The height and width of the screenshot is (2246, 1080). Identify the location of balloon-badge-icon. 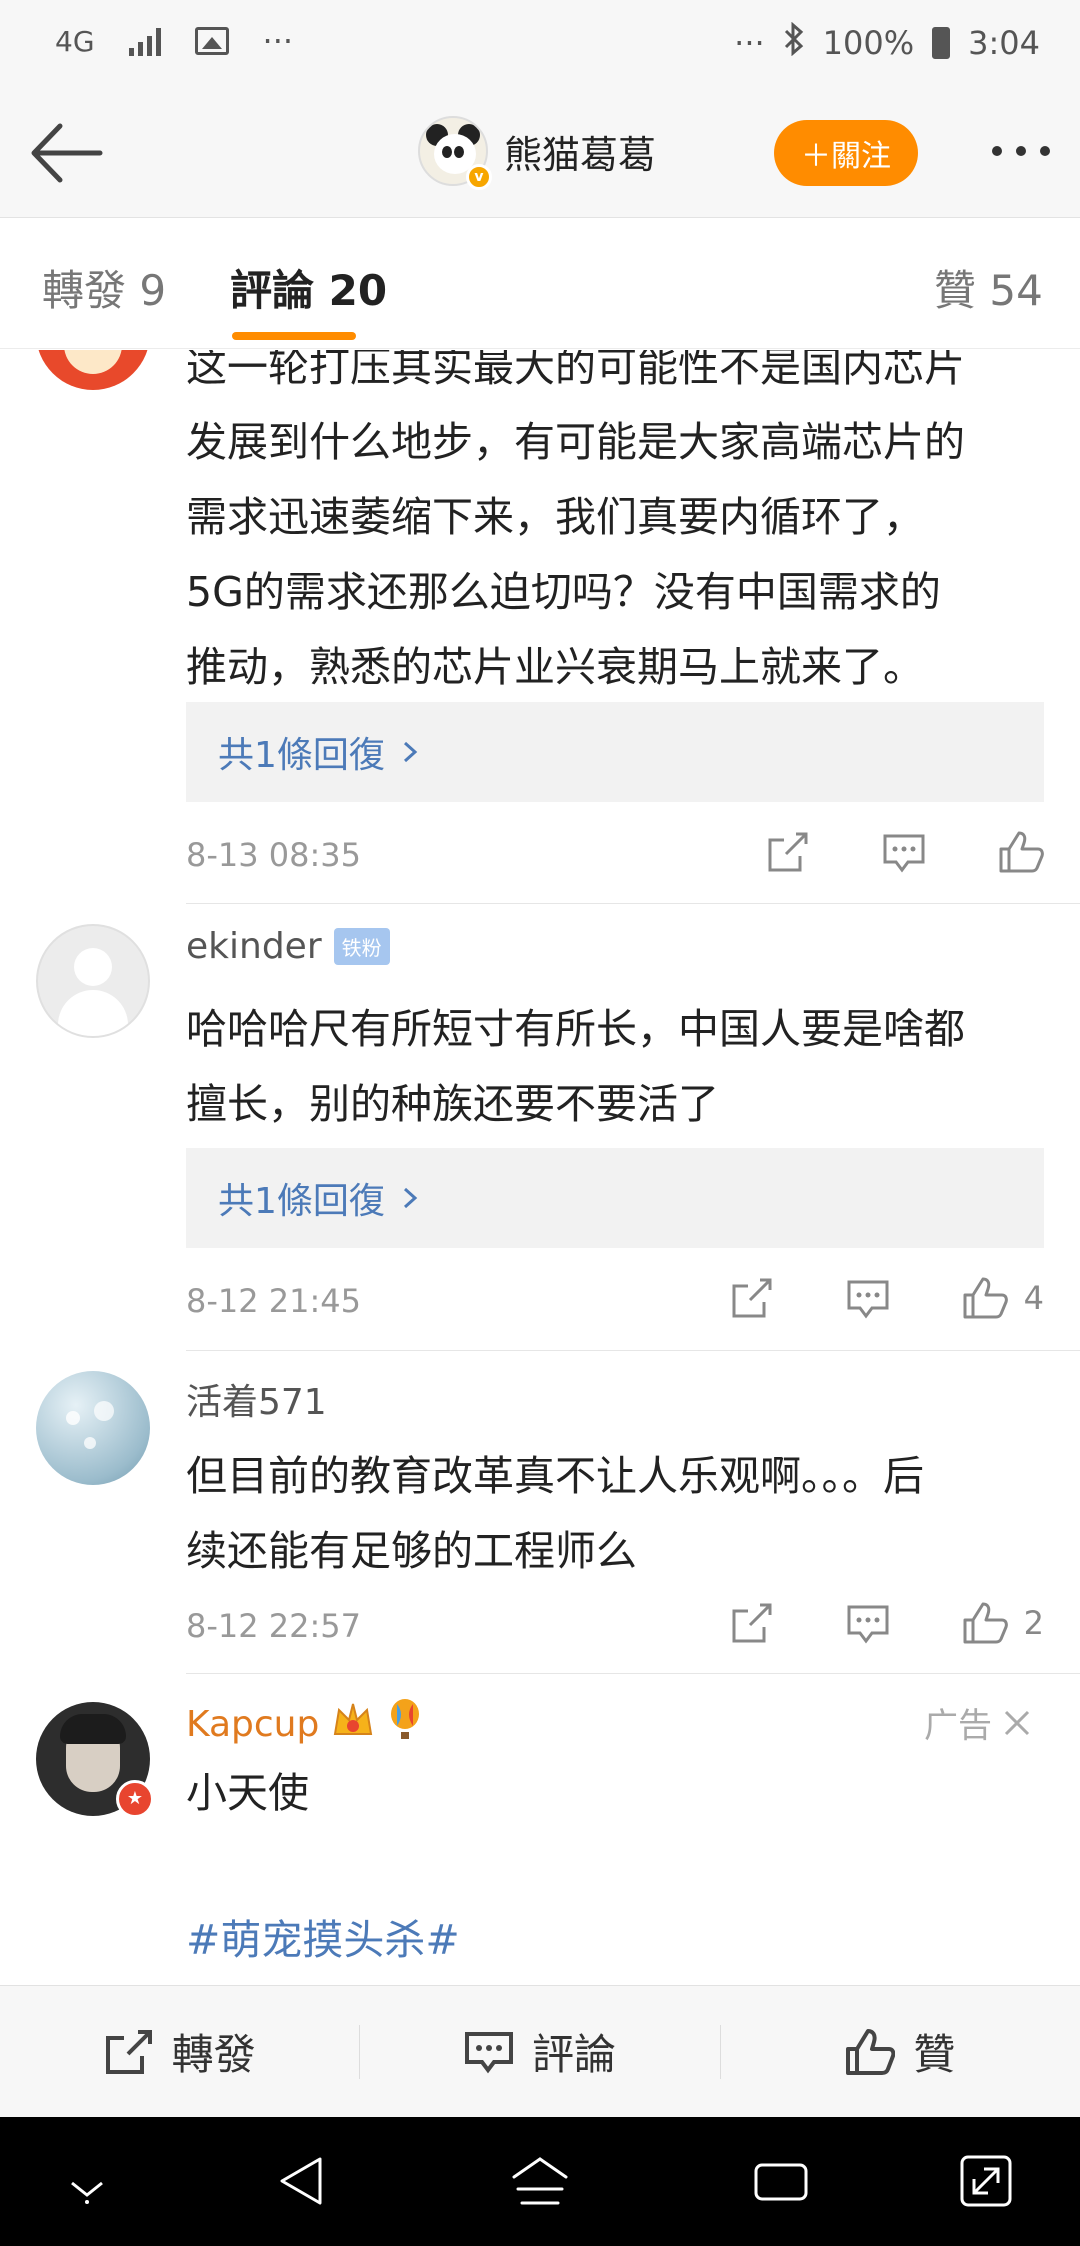
(405, 1724).